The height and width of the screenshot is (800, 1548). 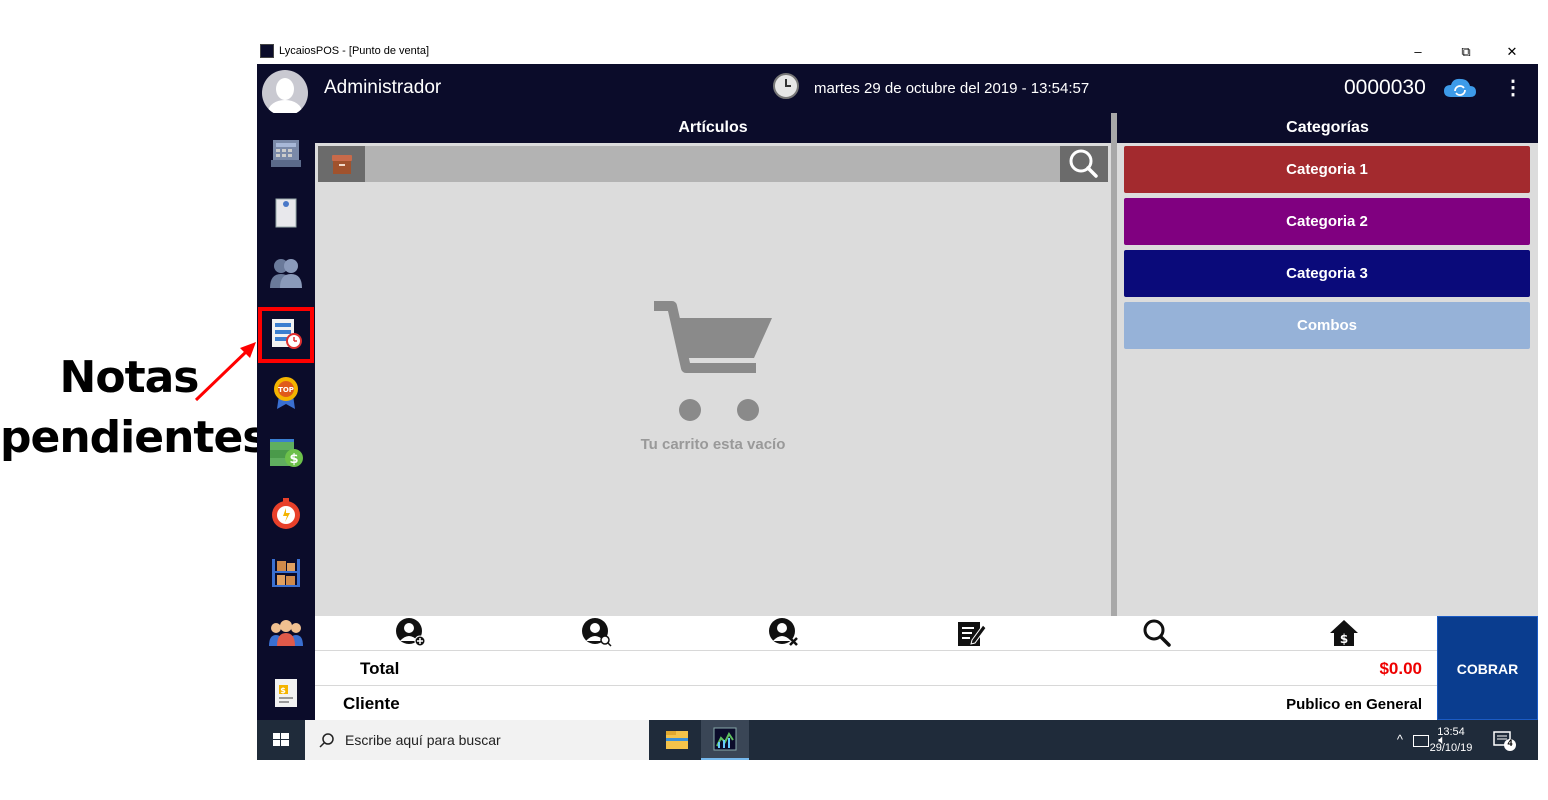 I want to click on add-client-icon, so click(x=411, y=633).